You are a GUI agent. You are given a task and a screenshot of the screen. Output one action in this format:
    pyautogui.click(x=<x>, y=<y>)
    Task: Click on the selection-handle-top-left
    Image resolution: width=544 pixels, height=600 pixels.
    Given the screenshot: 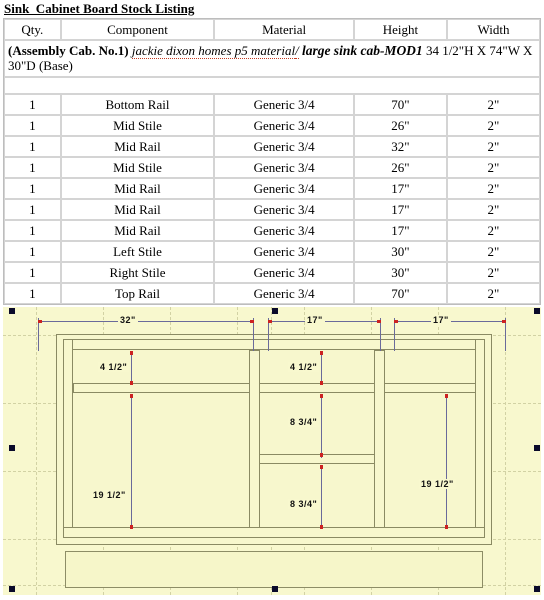 What is the action you would take?
    pyautogui.click(x=12, y=311)
    